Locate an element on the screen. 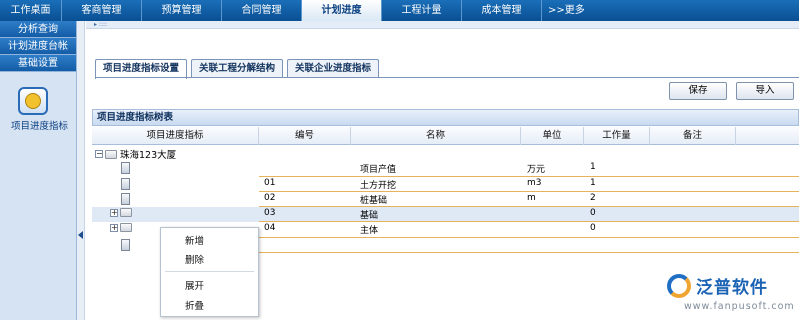 This screenshot has width=799, height=320. tree-root-label: 珠海123大厦 is located at coordinates (148, 154).